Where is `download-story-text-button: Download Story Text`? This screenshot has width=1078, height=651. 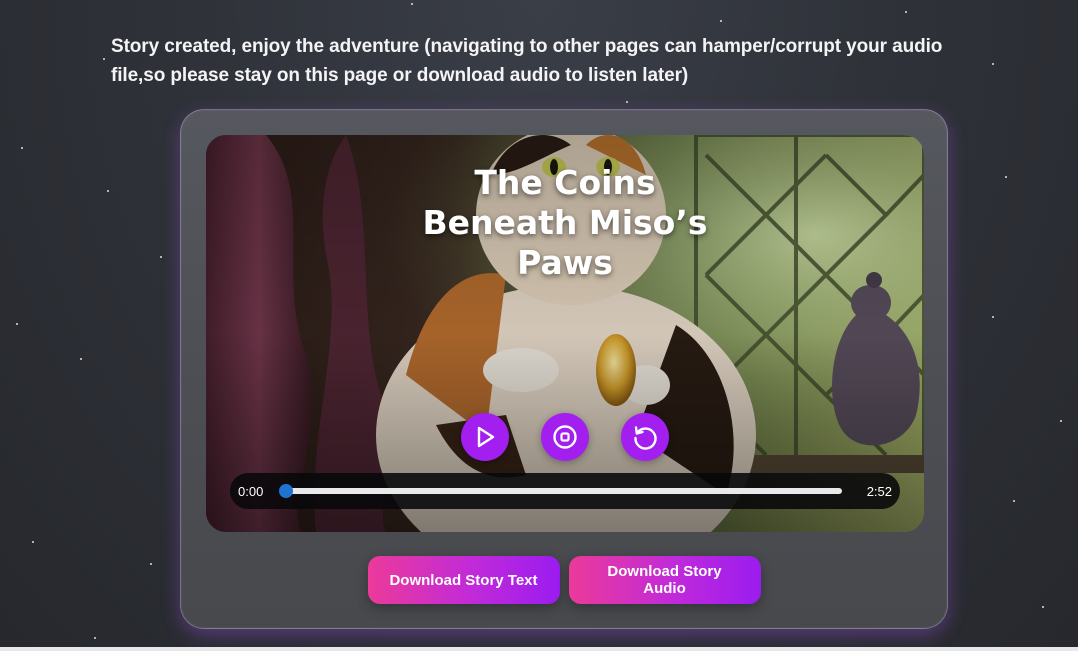
download-story-text-button: Download Story Text is located at coordinates (463, 580).